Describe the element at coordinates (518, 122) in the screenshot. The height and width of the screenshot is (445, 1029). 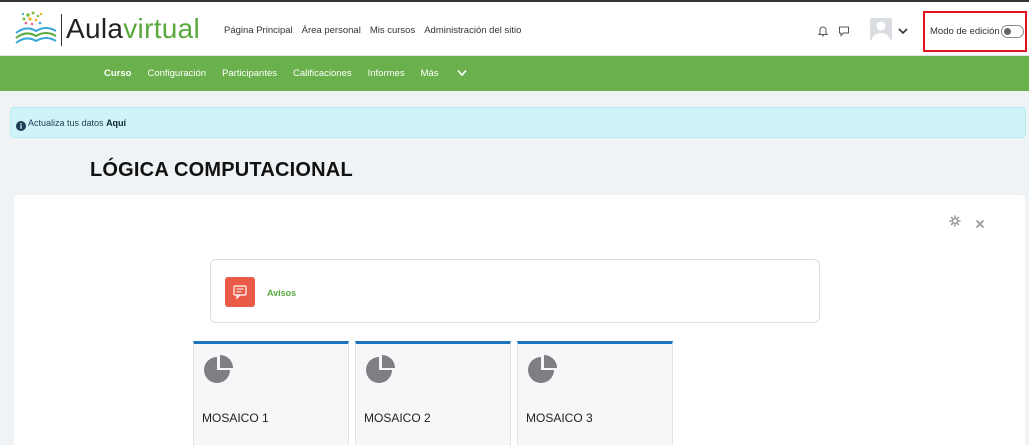
I see `update-info-alert: Actualiza tus datos Aquí` at that location.